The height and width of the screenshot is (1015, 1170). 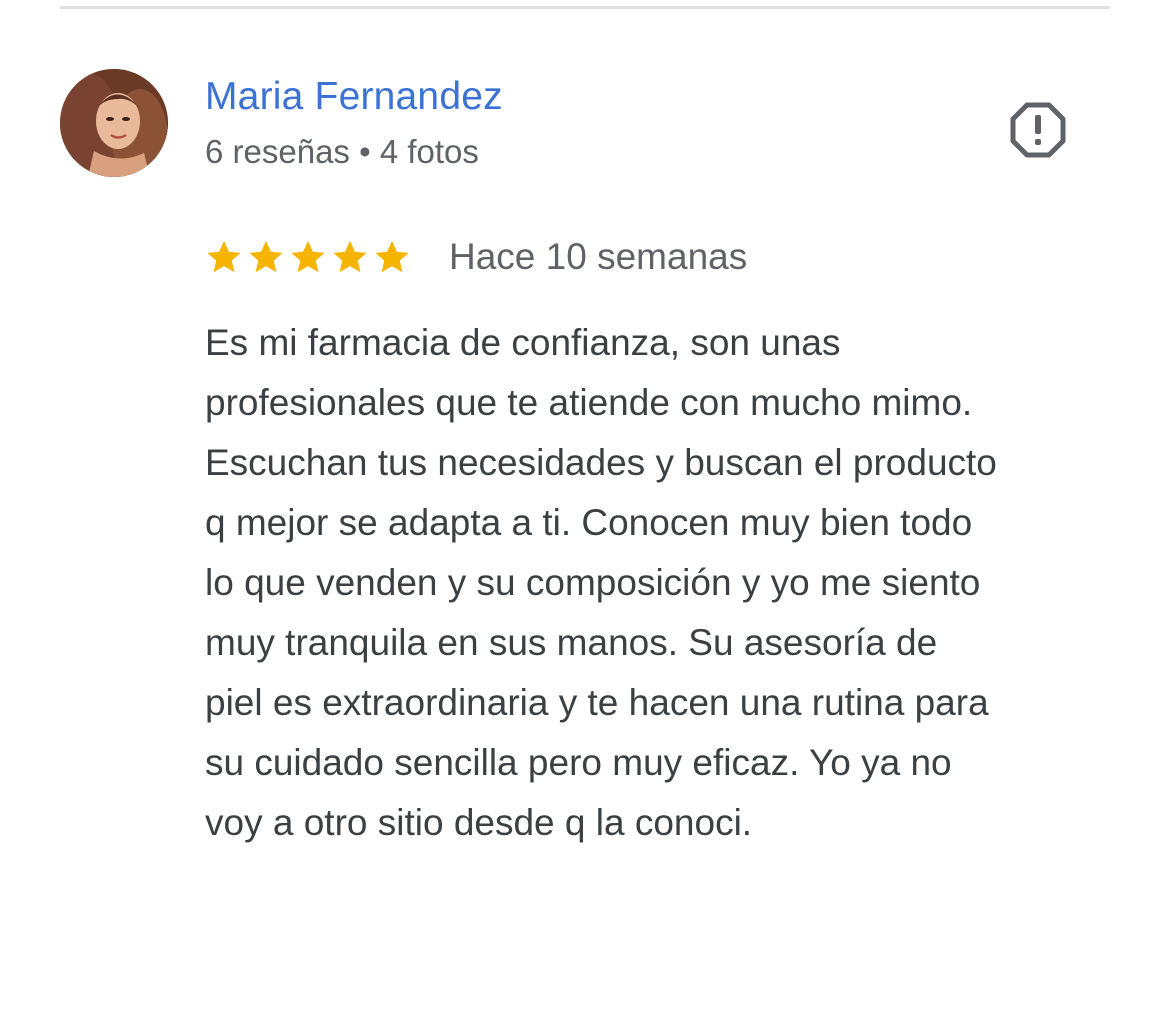 I want to click on avatar-photo, so click(x=114, y=123).